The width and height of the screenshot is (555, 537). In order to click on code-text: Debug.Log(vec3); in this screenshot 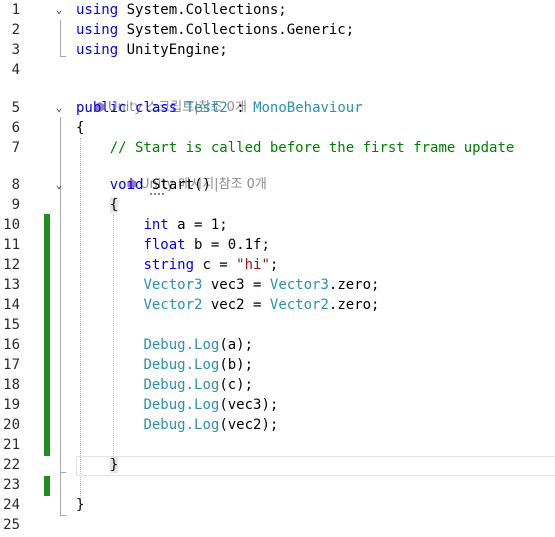, I will do `click(177, 405)`.